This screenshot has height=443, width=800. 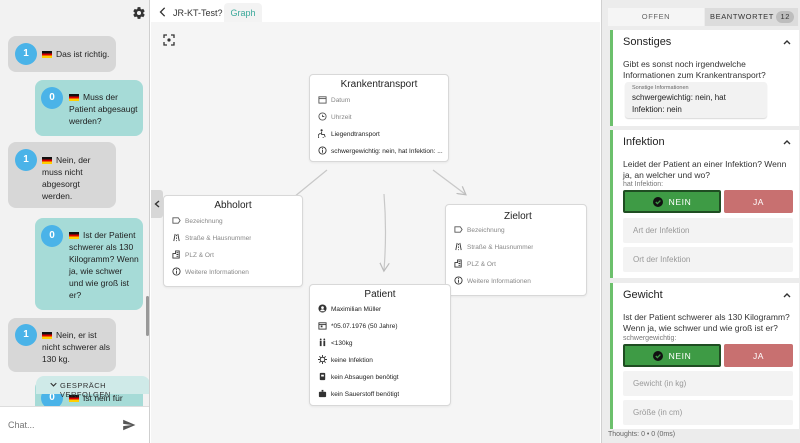 I want to click on follow-conversation-label: GESPRÄCH VERFOLGEN, so click(x=85, y=390).